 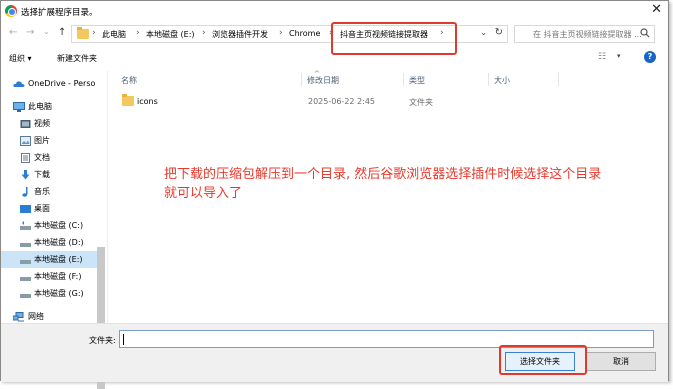 I want to click on refresh-button: ↻, so click(x=499, y=32).